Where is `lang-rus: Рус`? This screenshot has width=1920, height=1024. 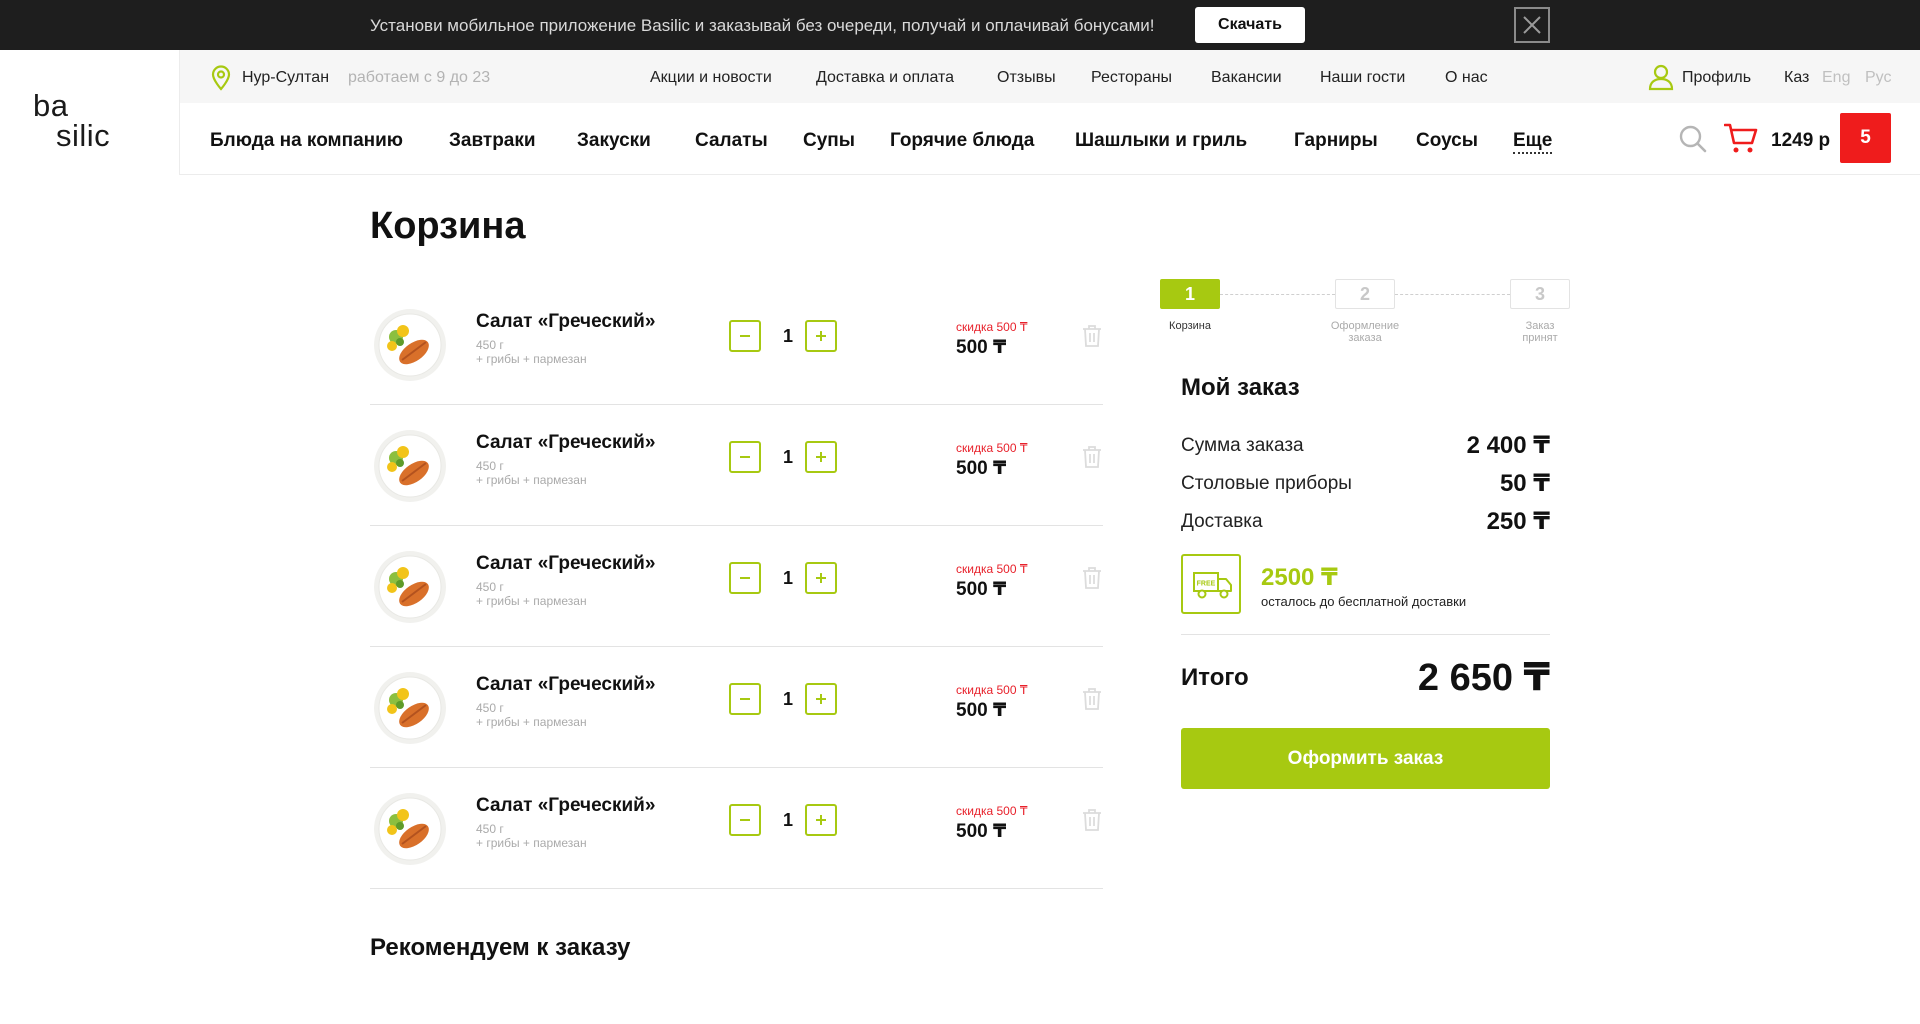
lang-rus: Рус is located at coordinates (1878, 78).